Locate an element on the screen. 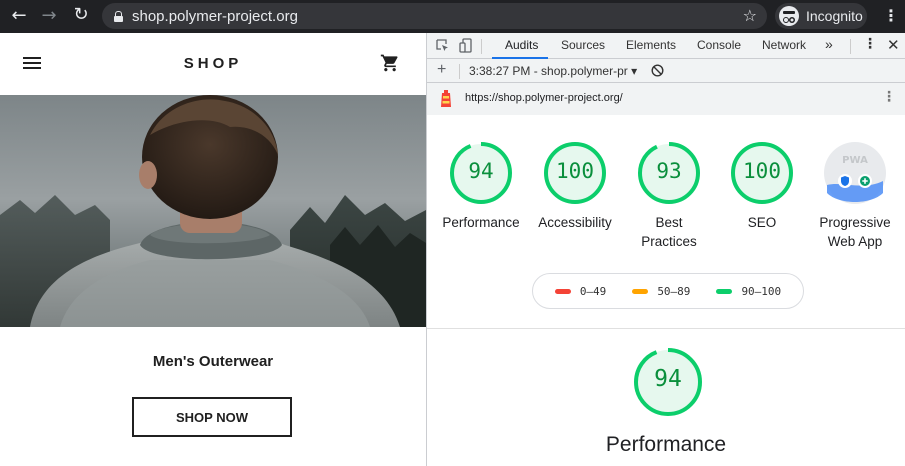 The height and width of the screenshot is (466, 905). report-menu-icon: ⋮ is located at coordinates (889, 97).